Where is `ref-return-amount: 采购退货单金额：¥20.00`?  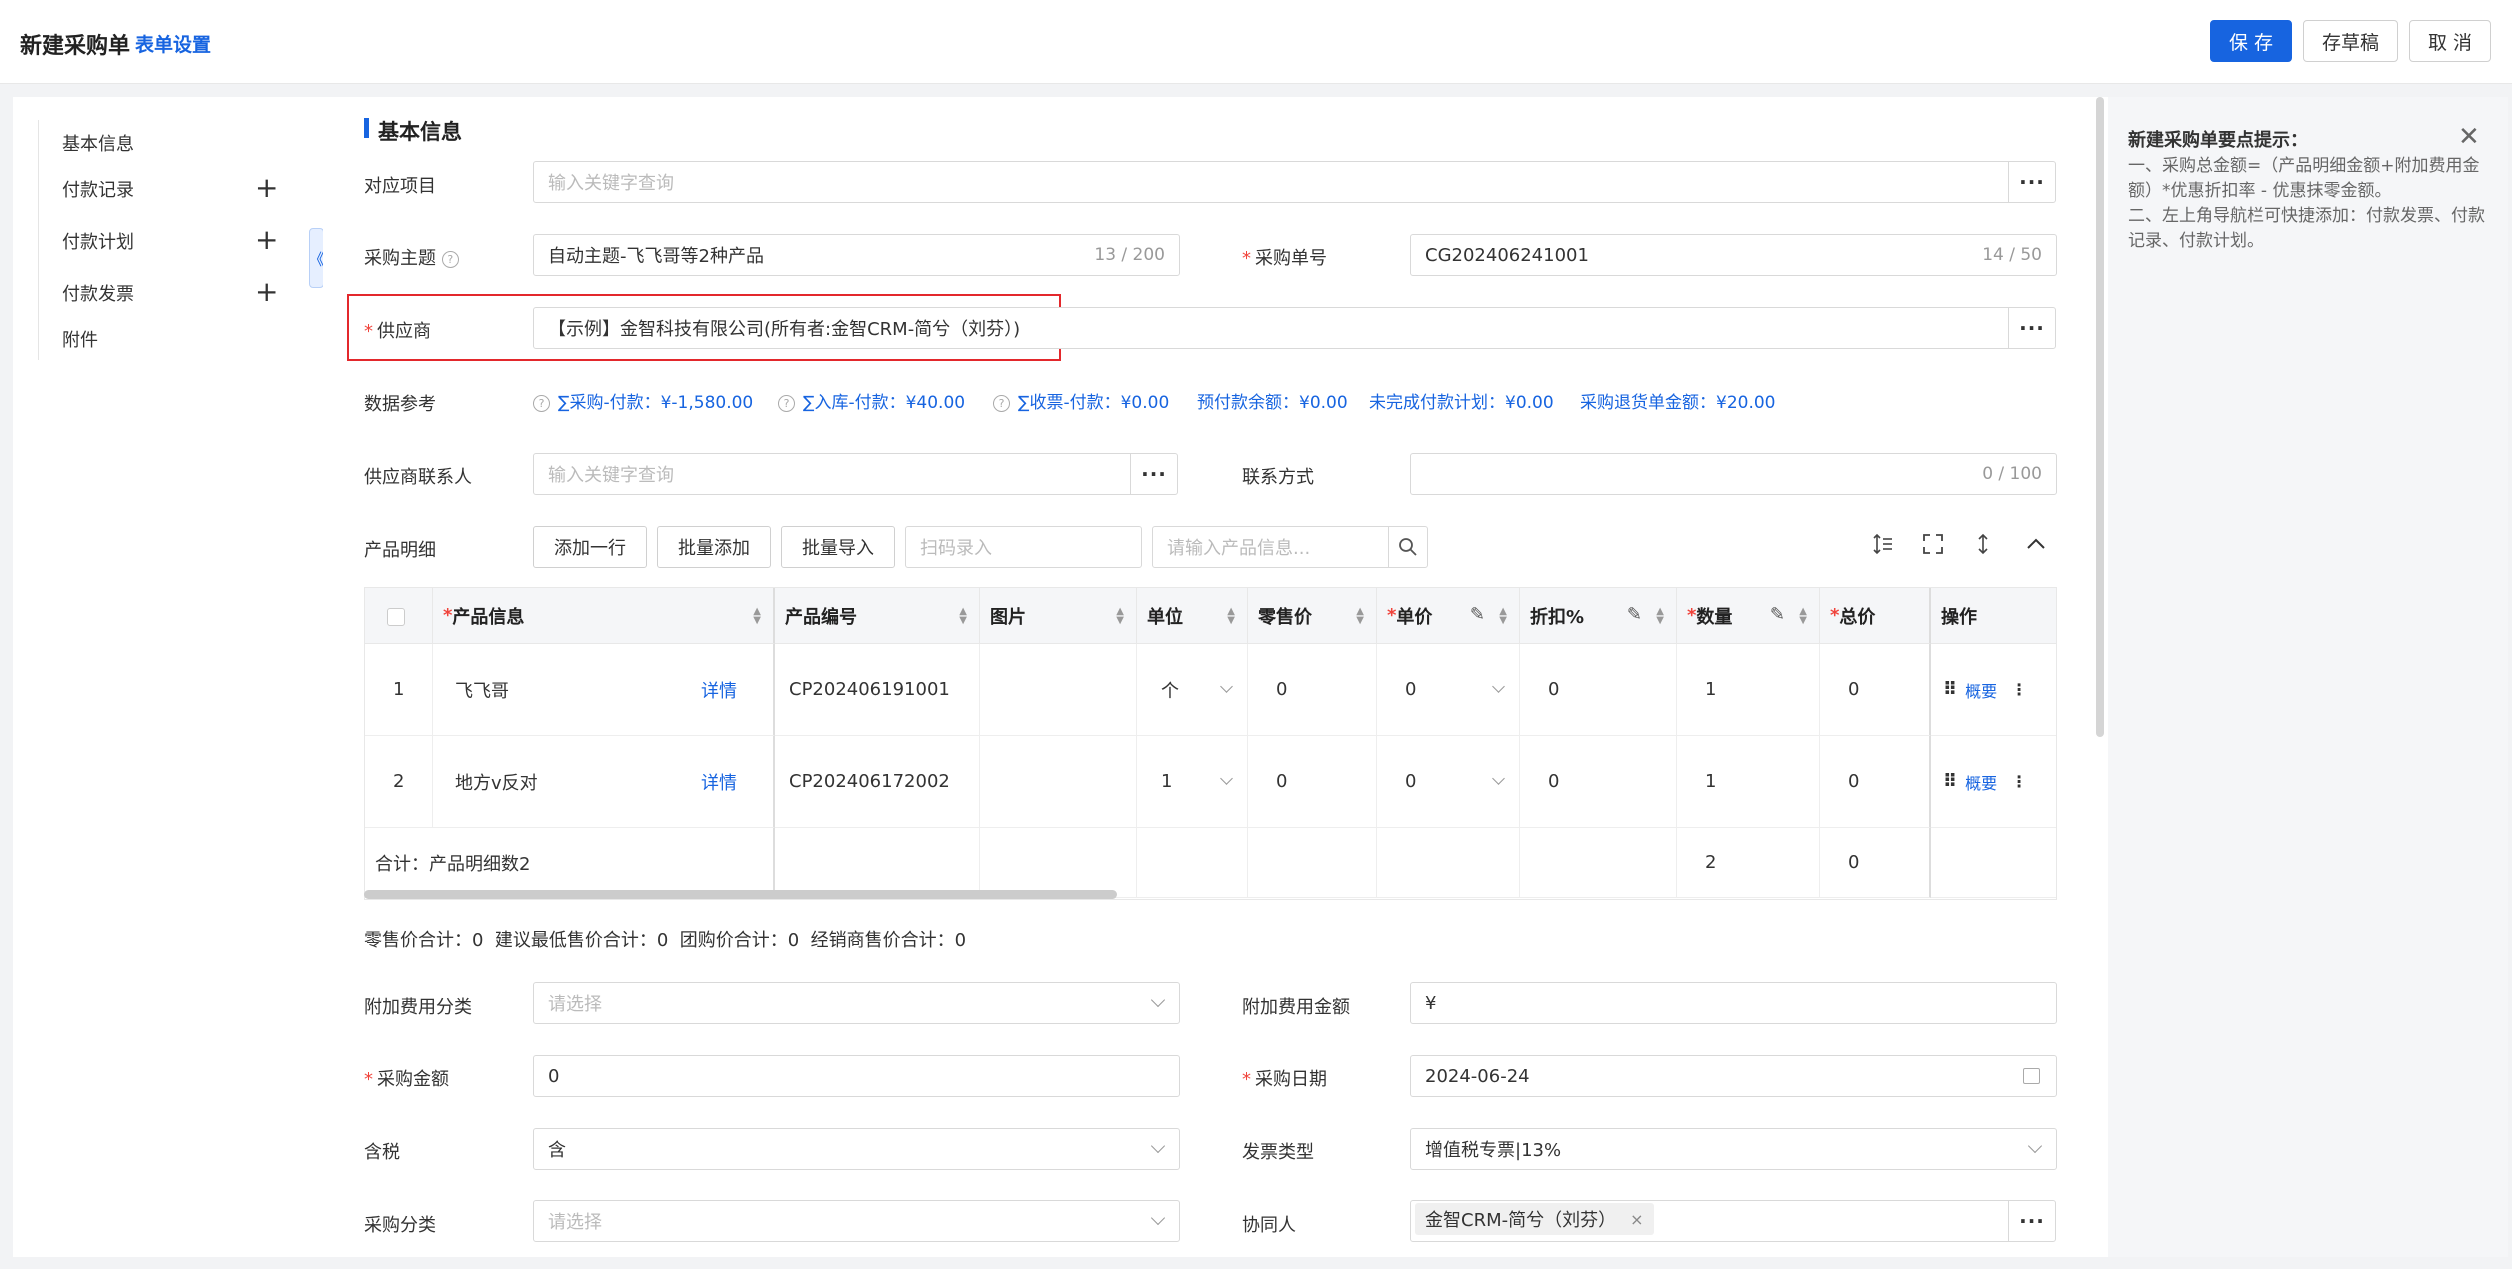
ref-return-amount: 采购退货单金额：¥20.00 is located at coordinates (1677, 400).